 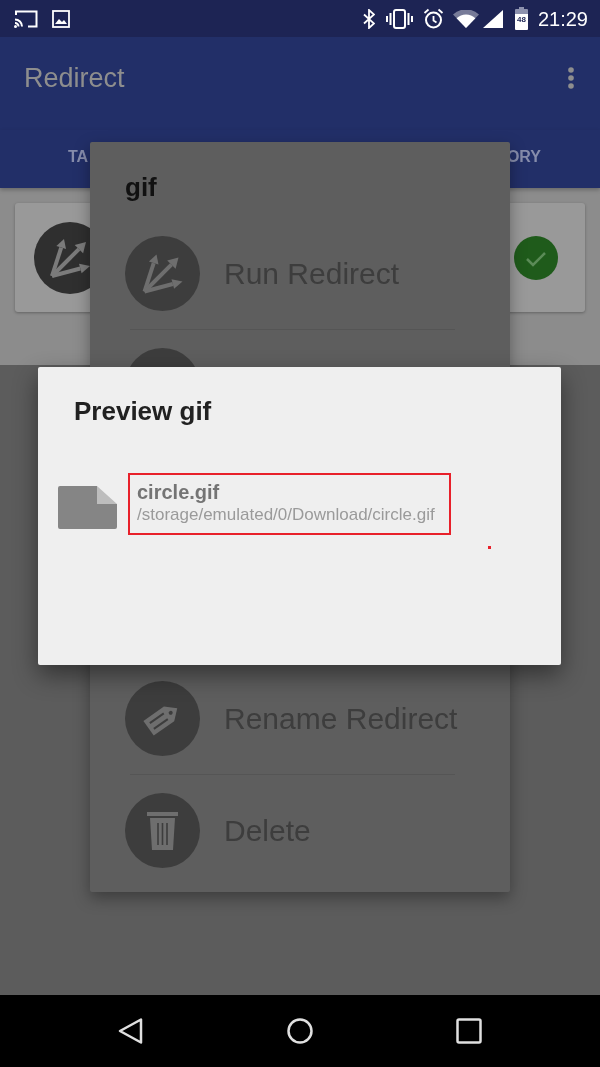 I want to click on dialog-title: Preview gif, so click(x=143, y=411).